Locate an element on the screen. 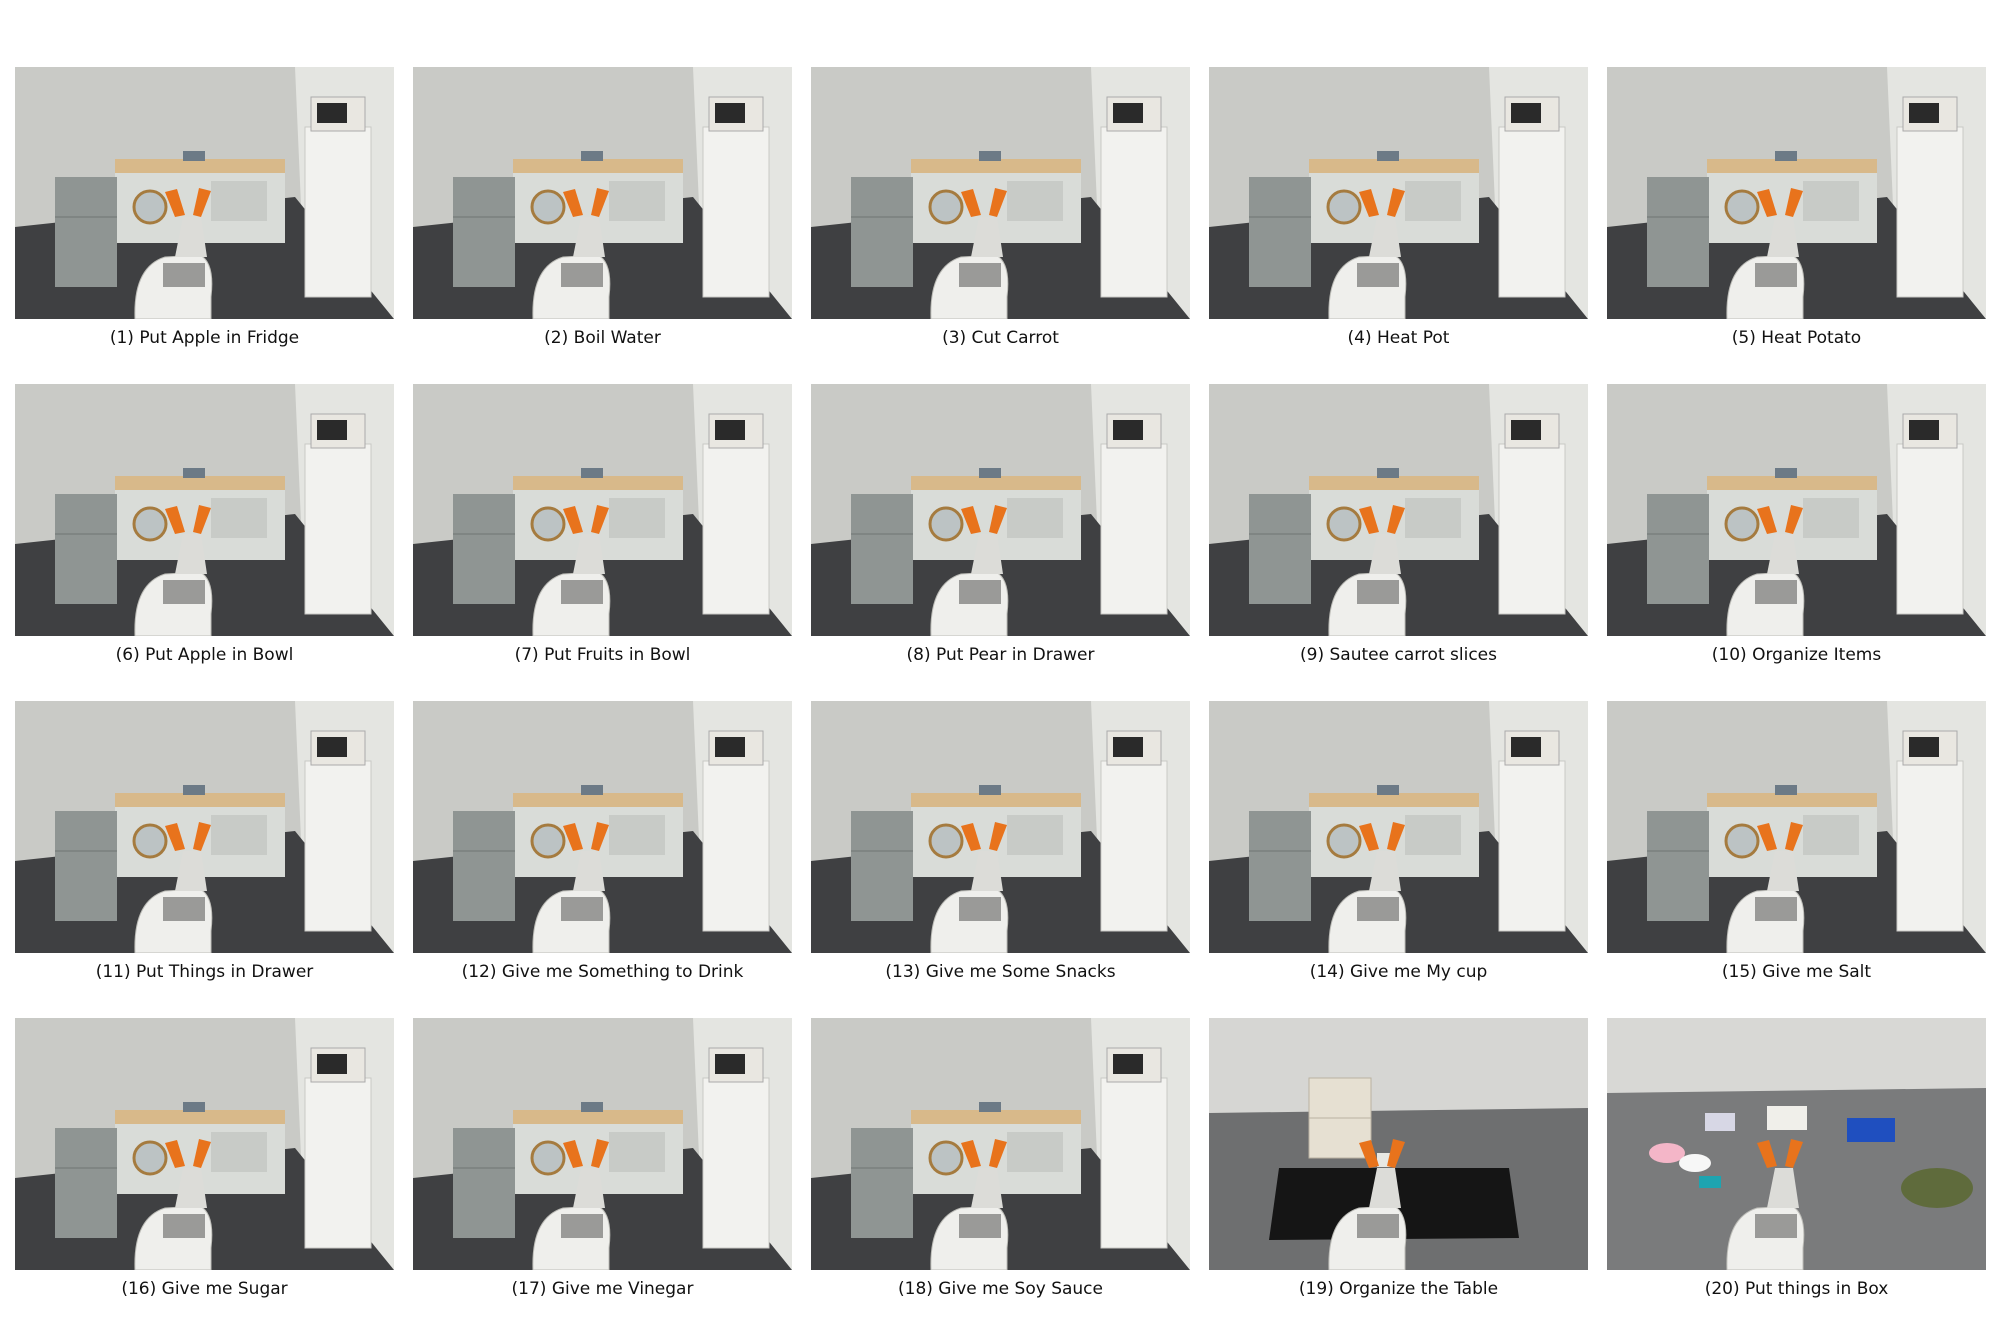 The width and height of the screenshot is (2000, 1337). panel: (2) Boil Water is located at coordinates (602, 216).